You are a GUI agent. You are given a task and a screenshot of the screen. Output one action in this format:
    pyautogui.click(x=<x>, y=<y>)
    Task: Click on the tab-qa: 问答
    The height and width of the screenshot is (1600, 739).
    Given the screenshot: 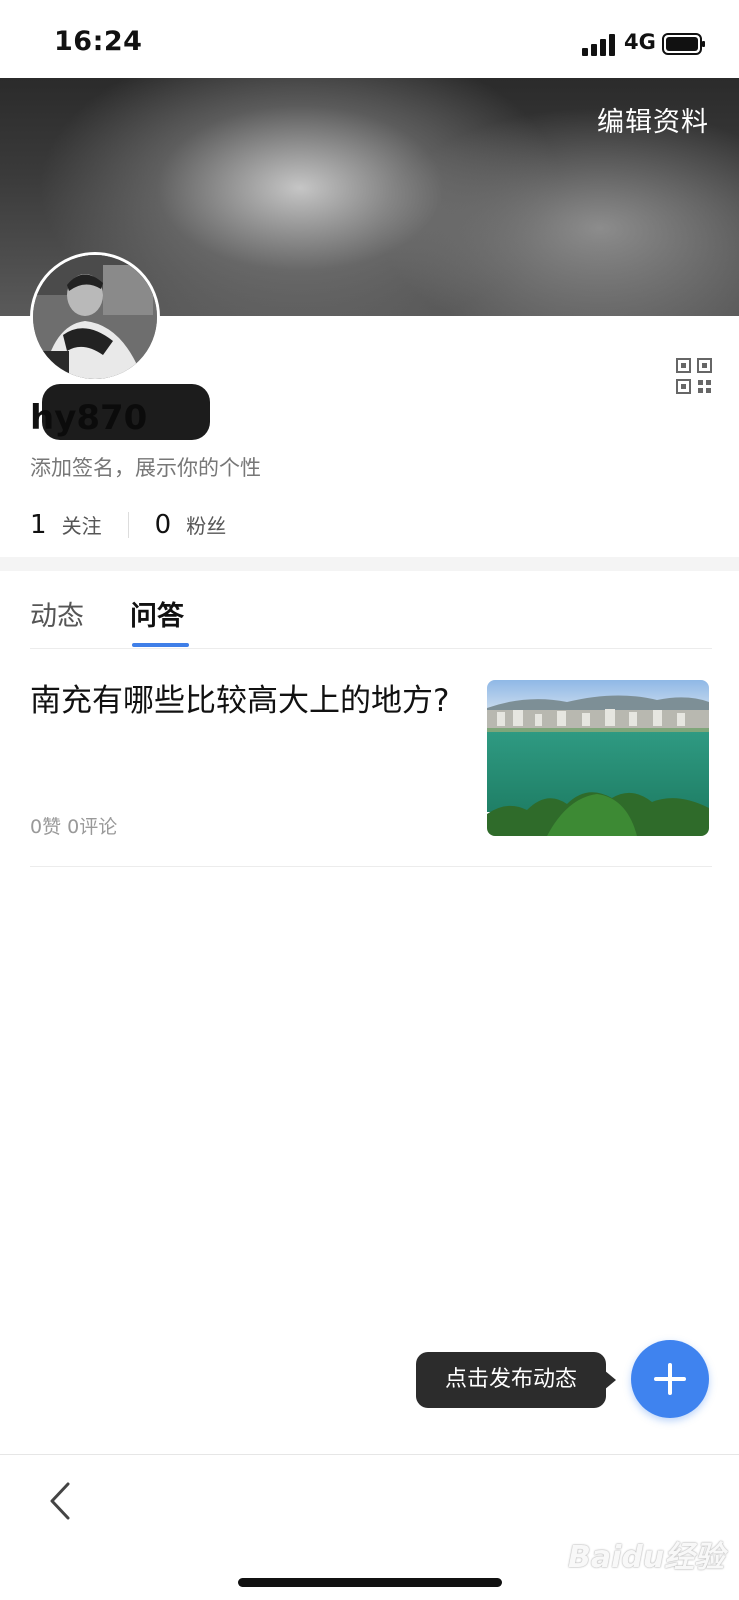 What is the action you would take?
    pyautogui.click(x=157, y=613)
    